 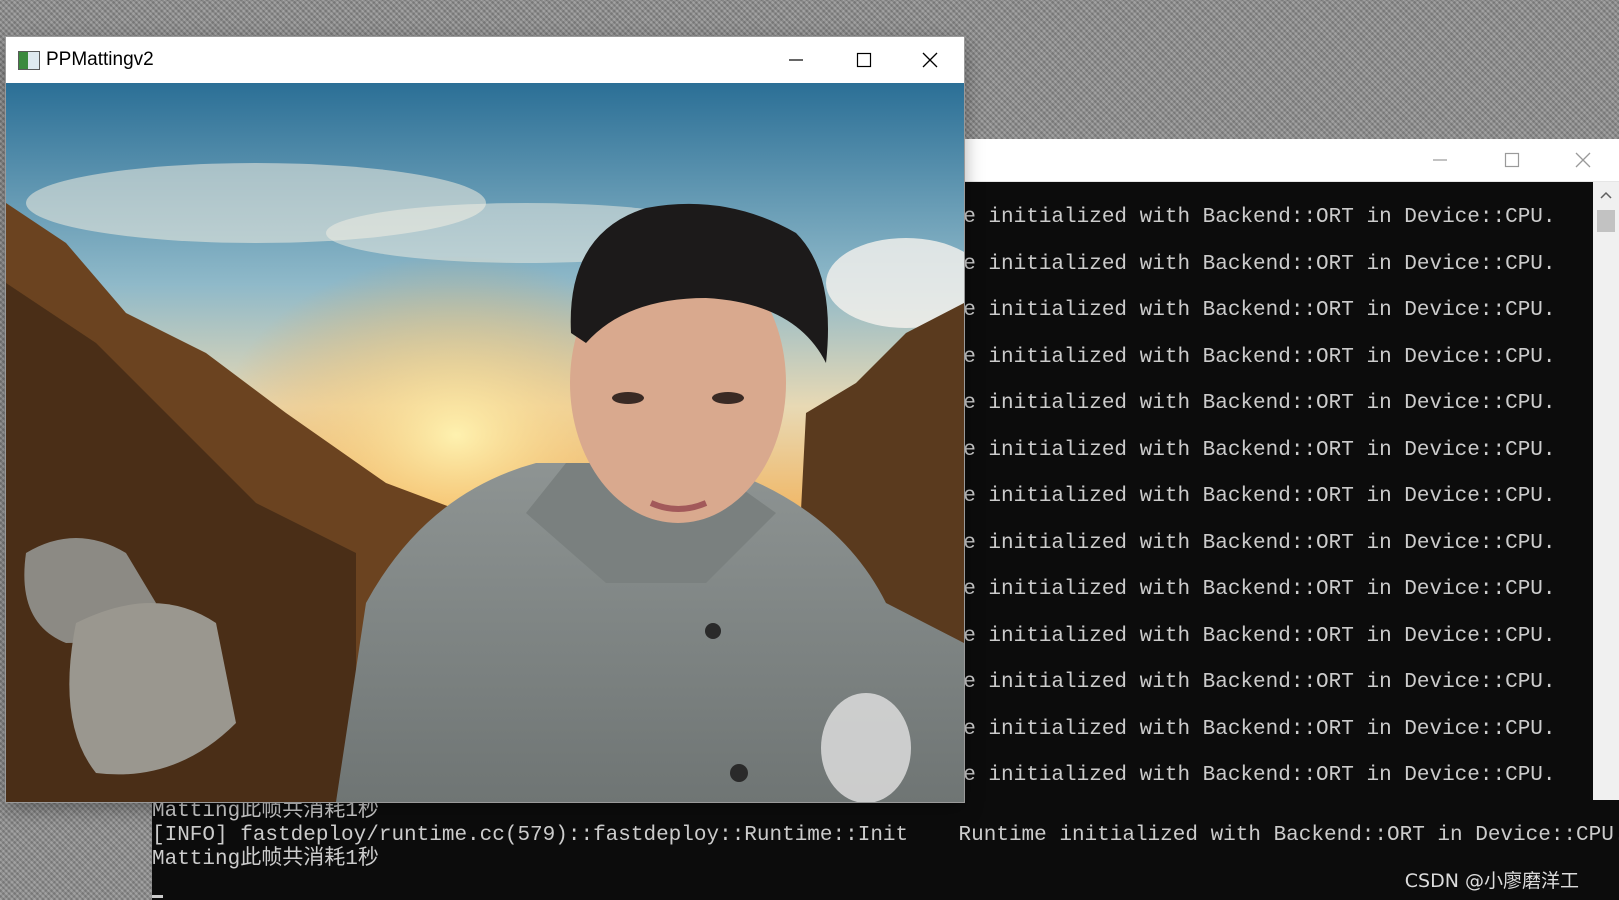 I want to click on scroll-thumb, so click(x=1606, y=221).